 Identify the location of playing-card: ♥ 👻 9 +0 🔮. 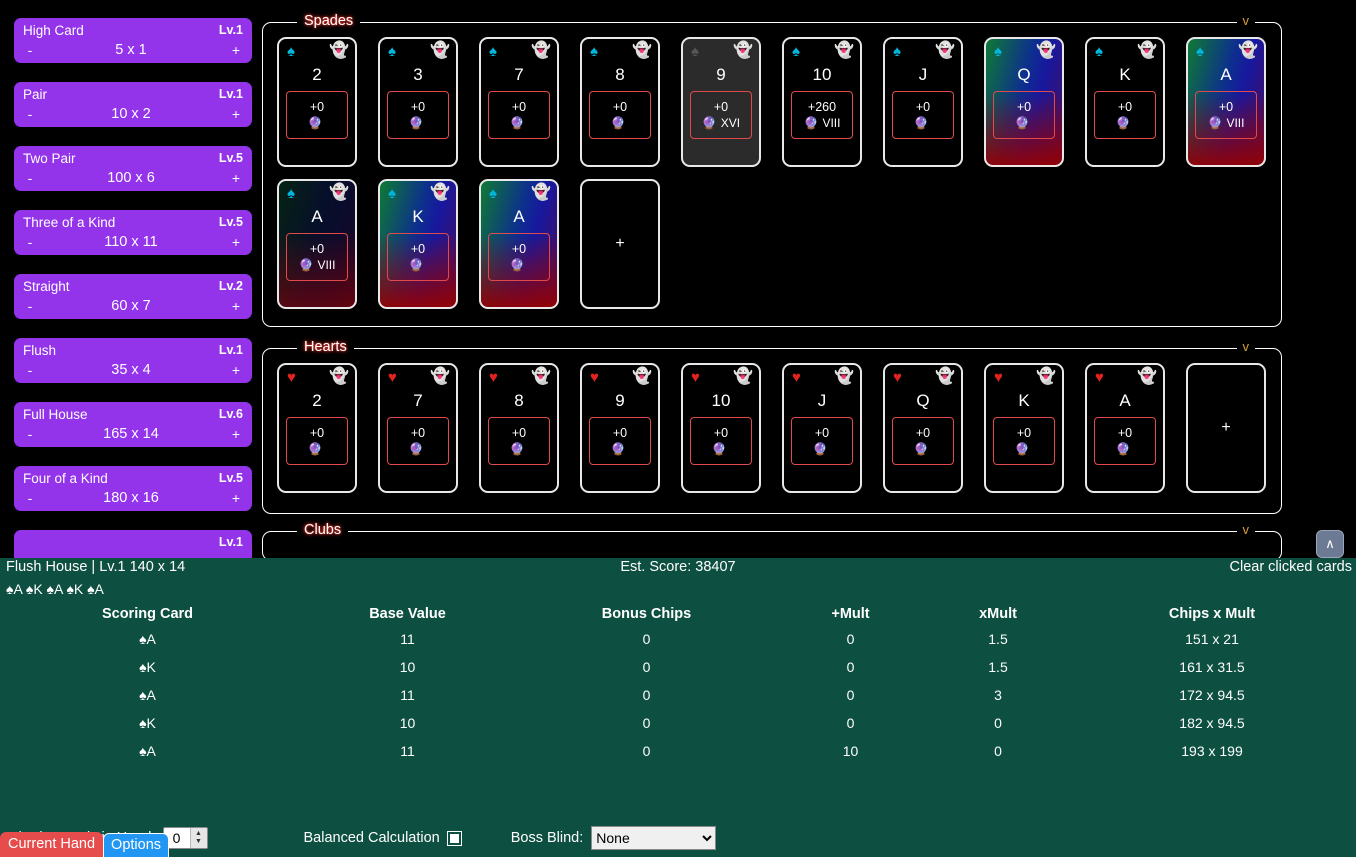
(620, 428).